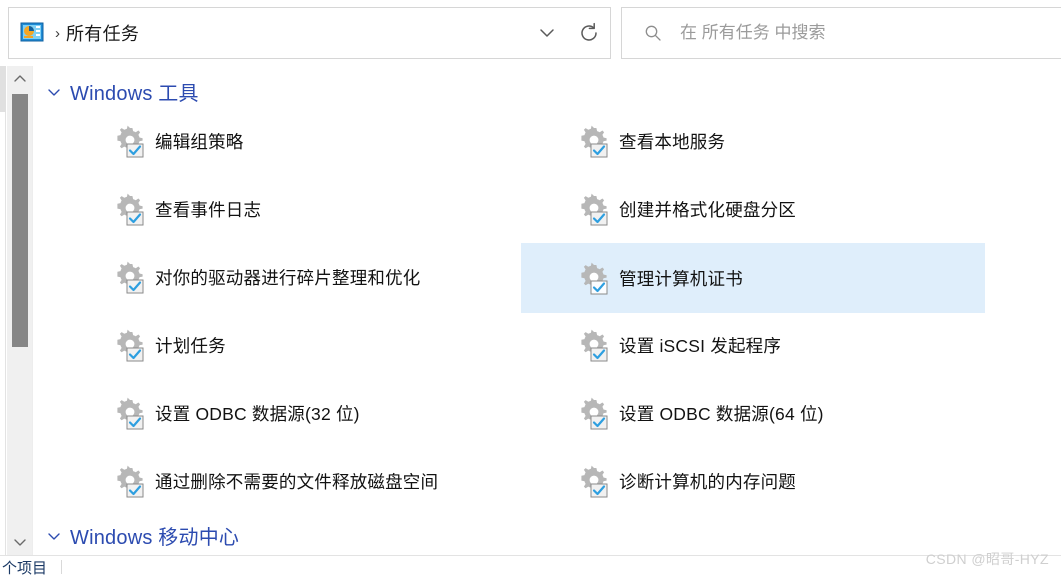 The height and width of the screenshot is (577, 1061). Describe the element at coordinates (3, 89) in the screenshot. I see `pane-left-edge-highlight` at that location.